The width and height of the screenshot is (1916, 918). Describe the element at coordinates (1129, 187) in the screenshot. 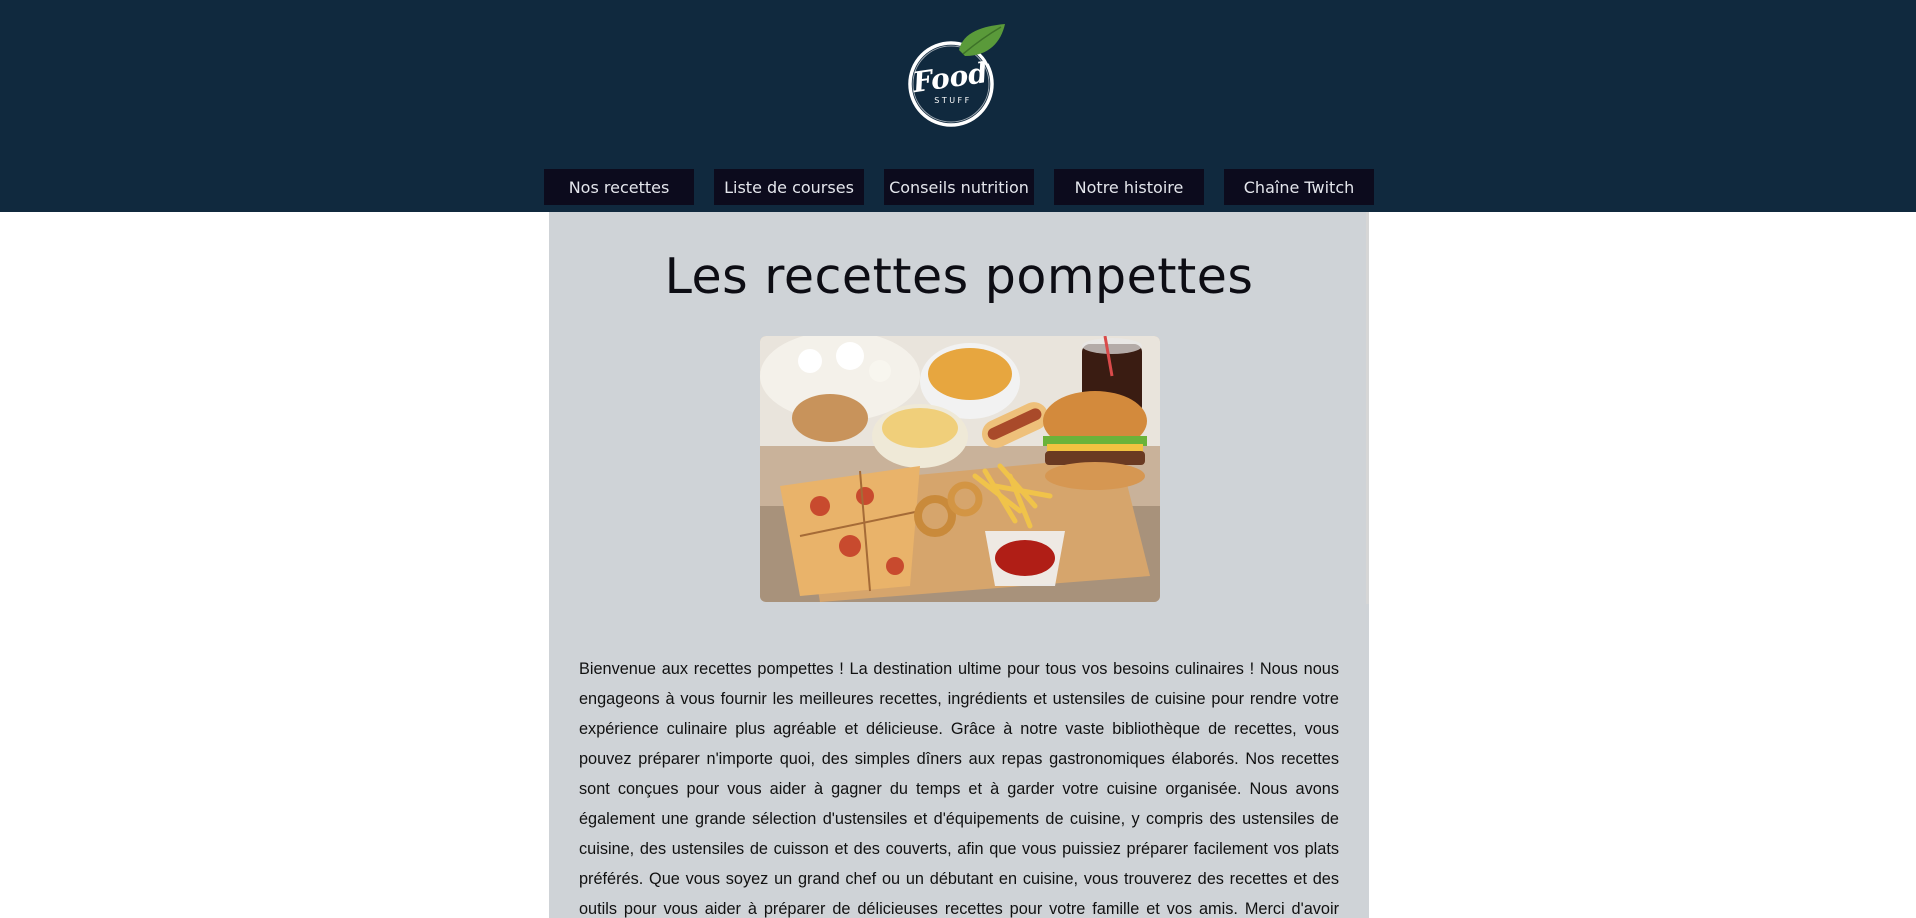

I see `nav-item-notre-histoire: Notre histoire` at that location.